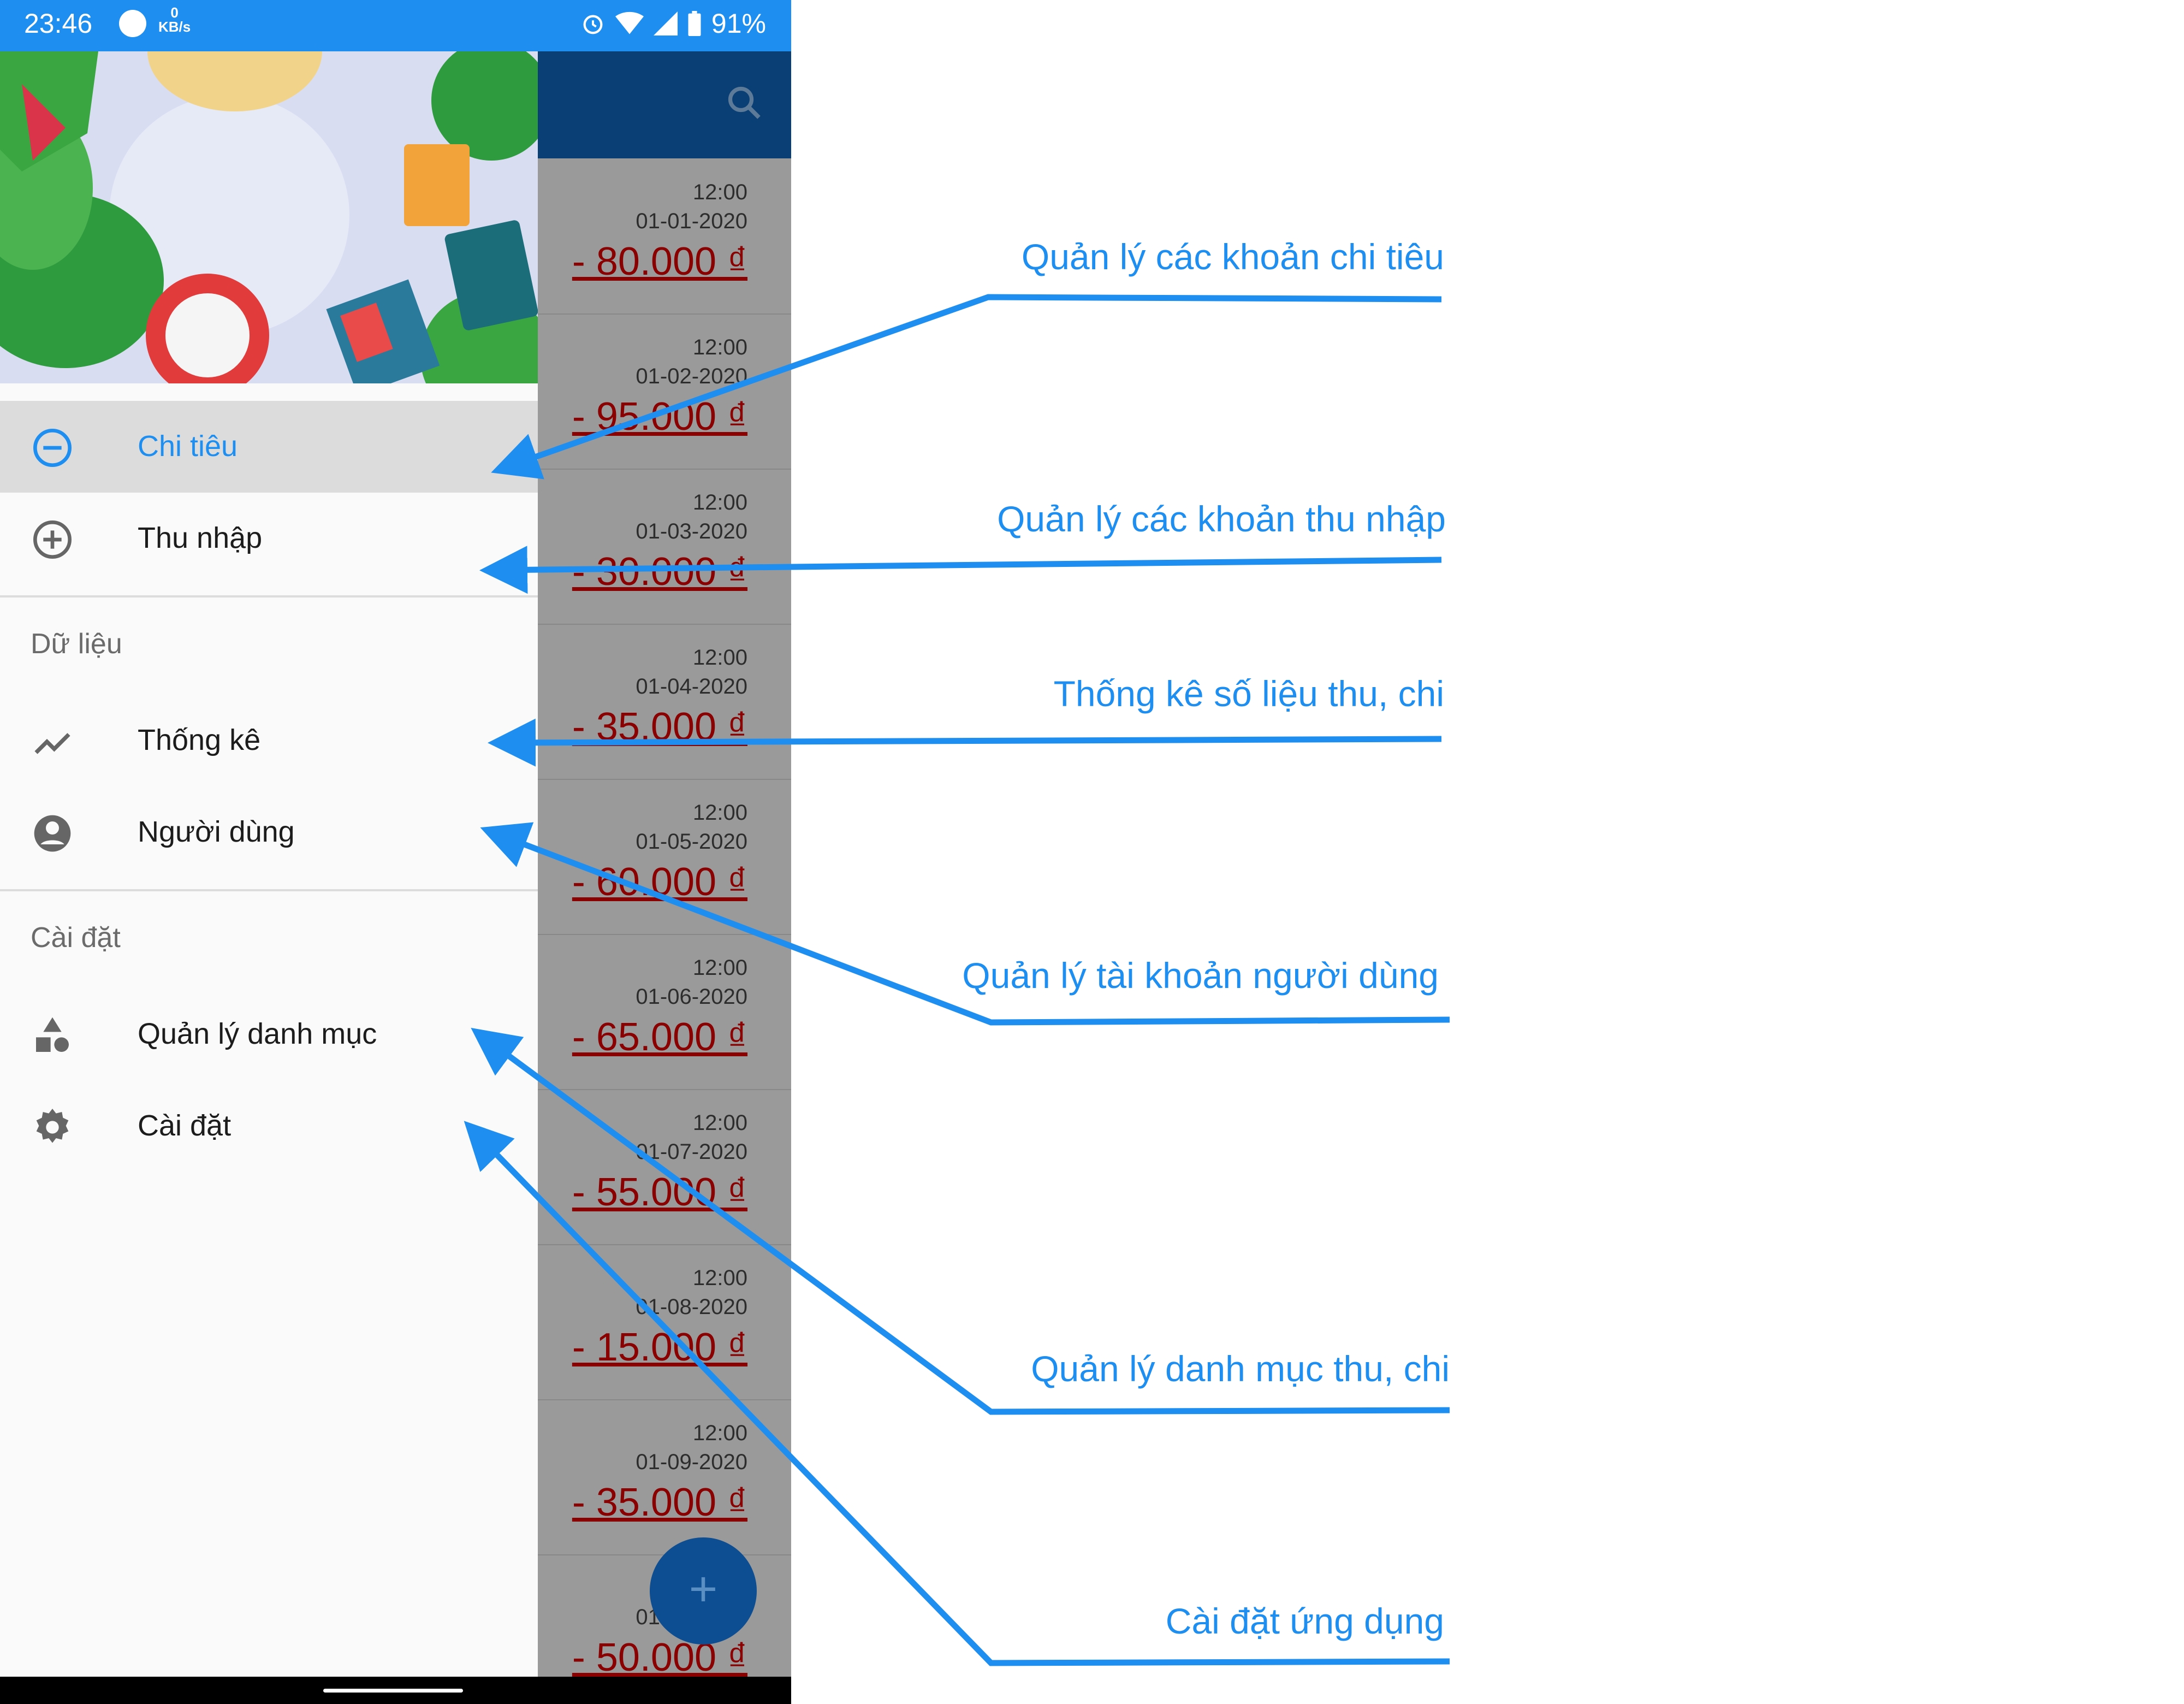 This screenshot has height=1704, width=2184. What do you see at coordinates (1304, 1621) in the screenshot?
I see `annotation-label: Cài đặt ứng dụng` at bounding box center [1304, 1621].